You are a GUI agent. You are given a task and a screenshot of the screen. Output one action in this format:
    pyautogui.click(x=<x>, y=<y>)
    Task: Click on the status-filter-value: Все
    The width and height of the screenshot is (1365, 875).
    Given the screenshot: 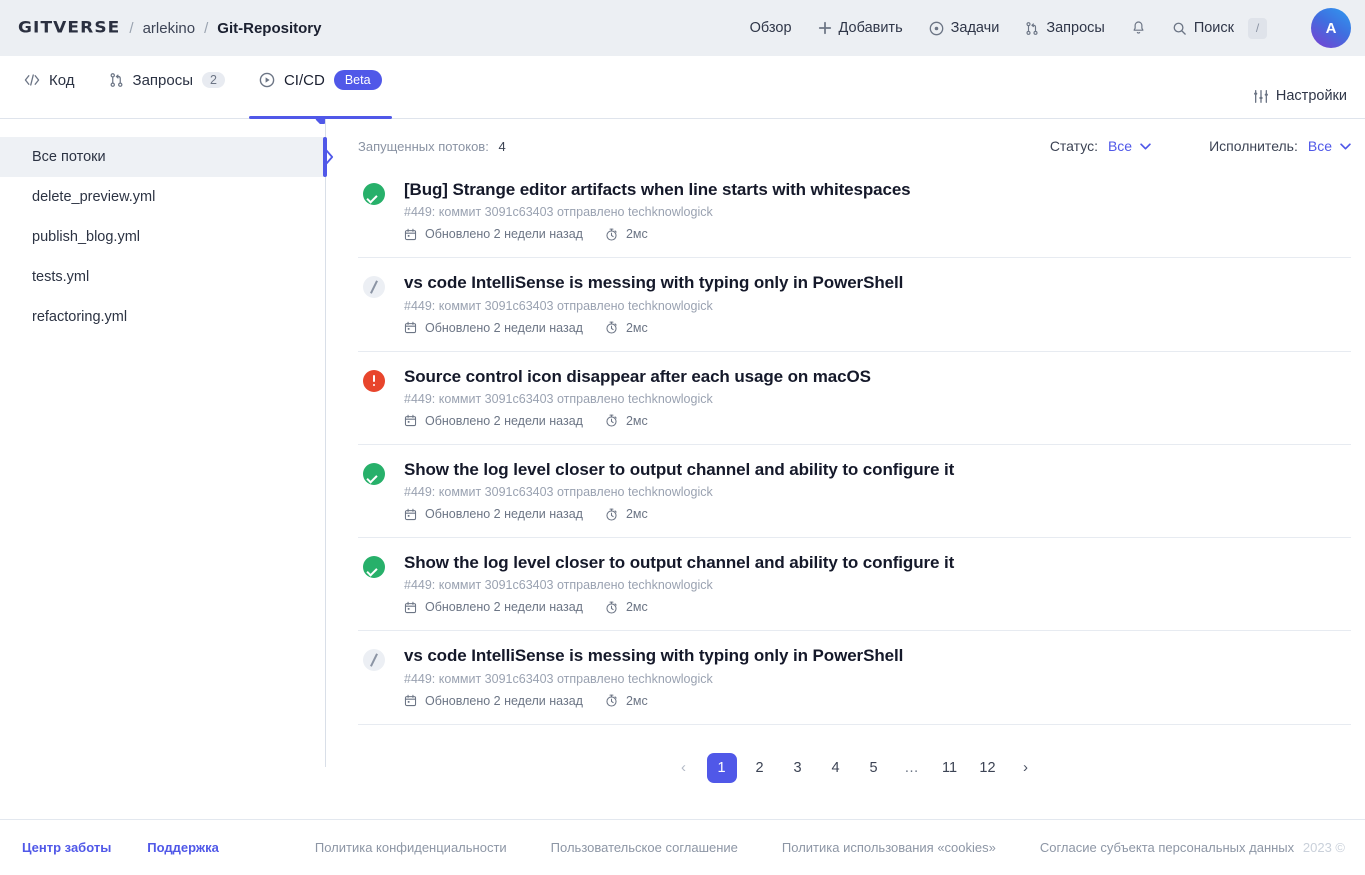 What is the action you would take?
    pyautogui.click(x=1120, y=146)
    